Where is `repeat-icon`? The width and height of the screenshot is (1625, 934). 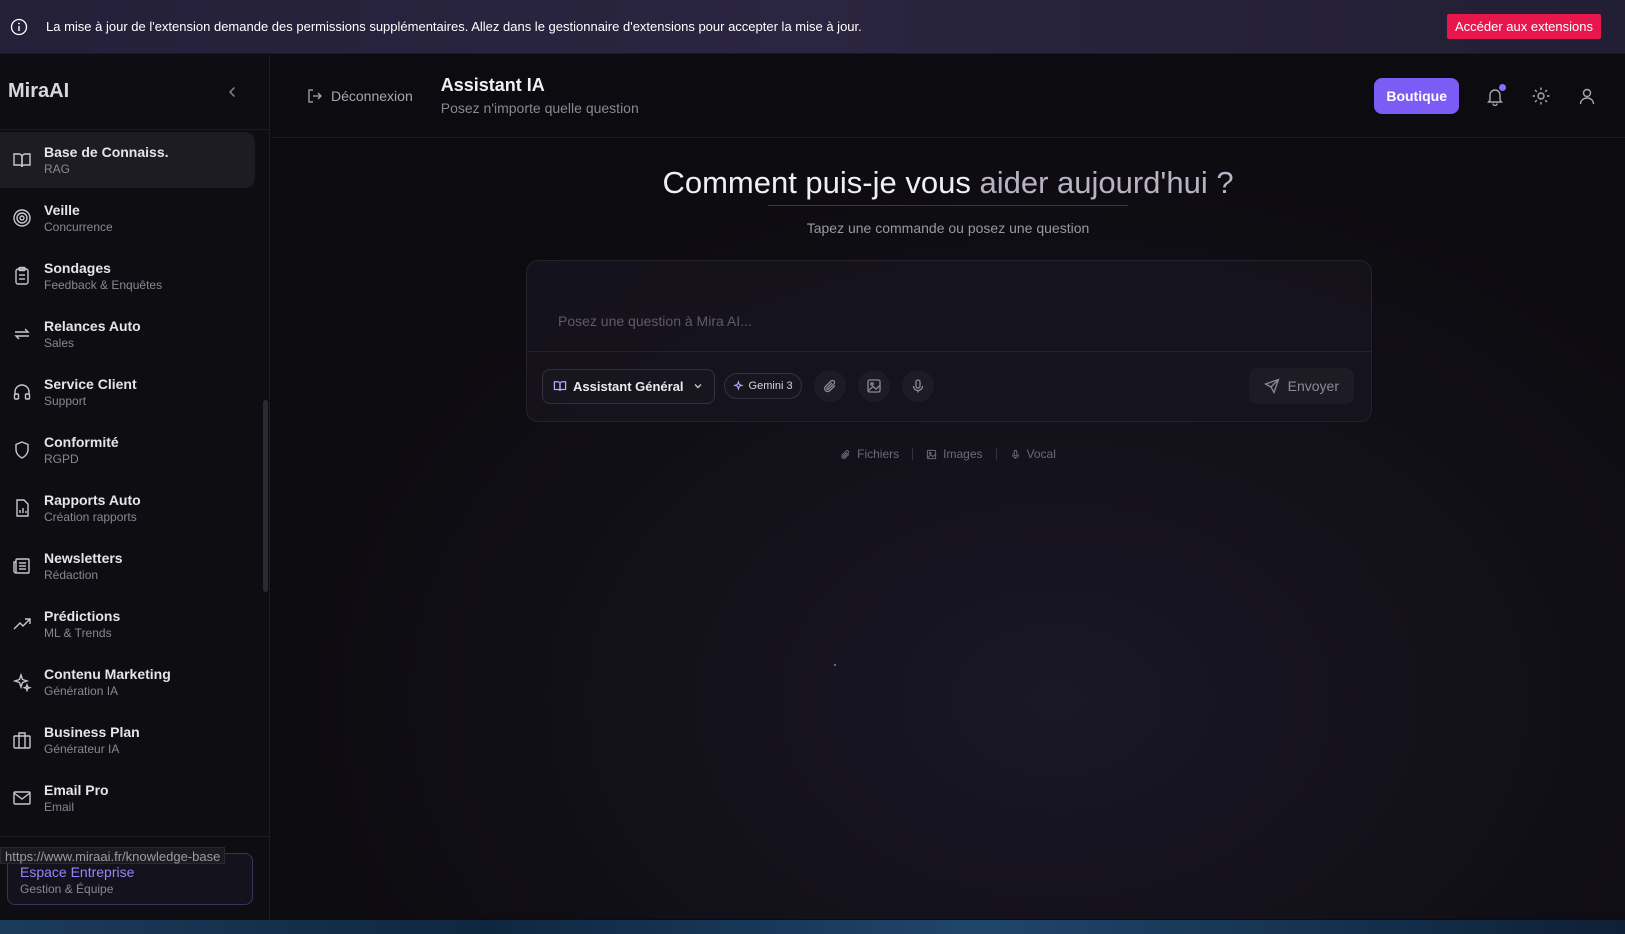 repeat-icon is located at coordinates (22, 334).